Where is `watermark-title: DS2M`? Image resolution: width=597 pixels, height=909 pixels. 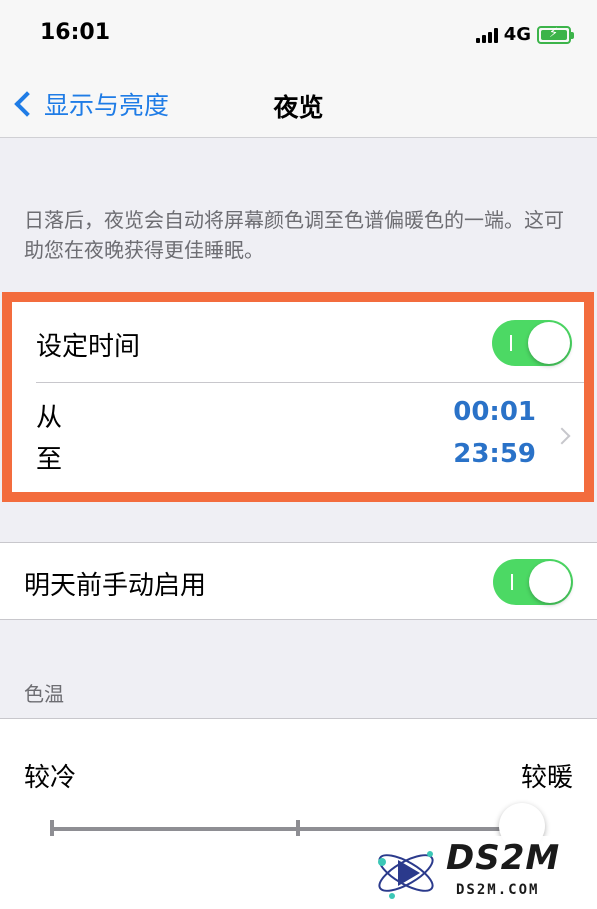
watermark-title: DS2M is located at coordinates (503, 858).